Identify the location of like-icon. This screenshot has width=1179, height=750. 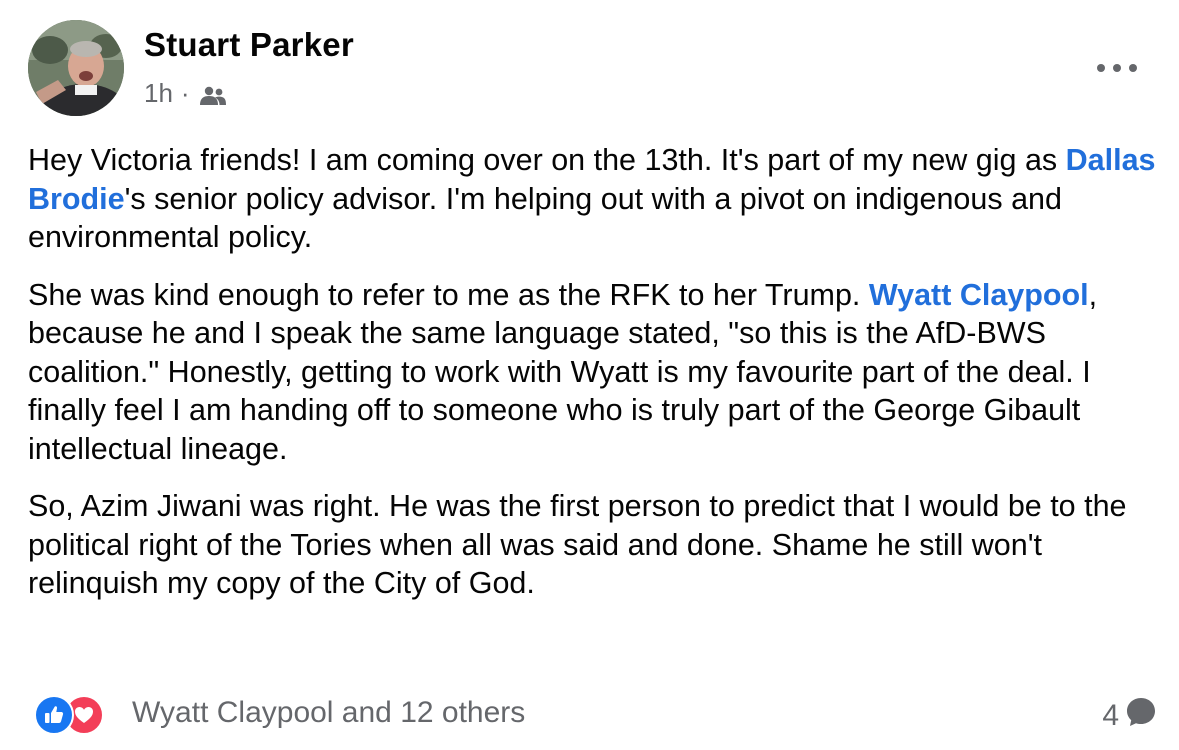
(54, 715).